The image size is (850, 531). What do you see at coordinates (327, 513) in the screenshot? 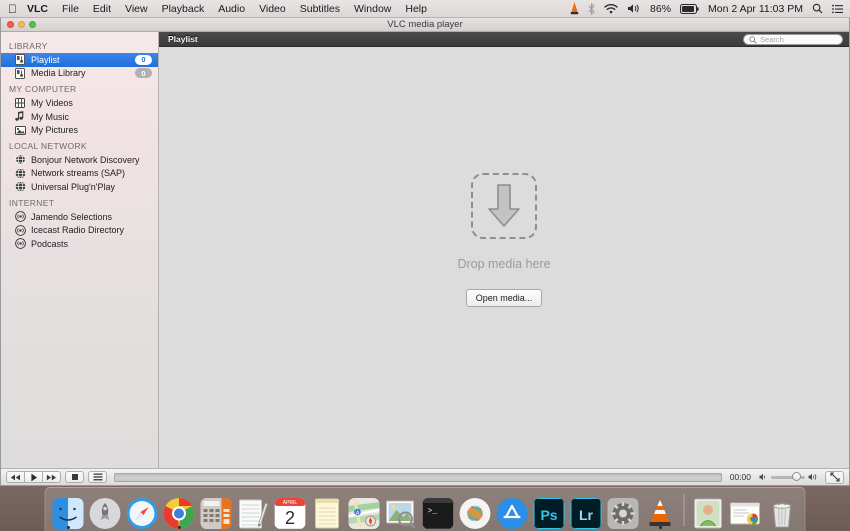
I see `stickies-icon` at bounding box center [327, 513].